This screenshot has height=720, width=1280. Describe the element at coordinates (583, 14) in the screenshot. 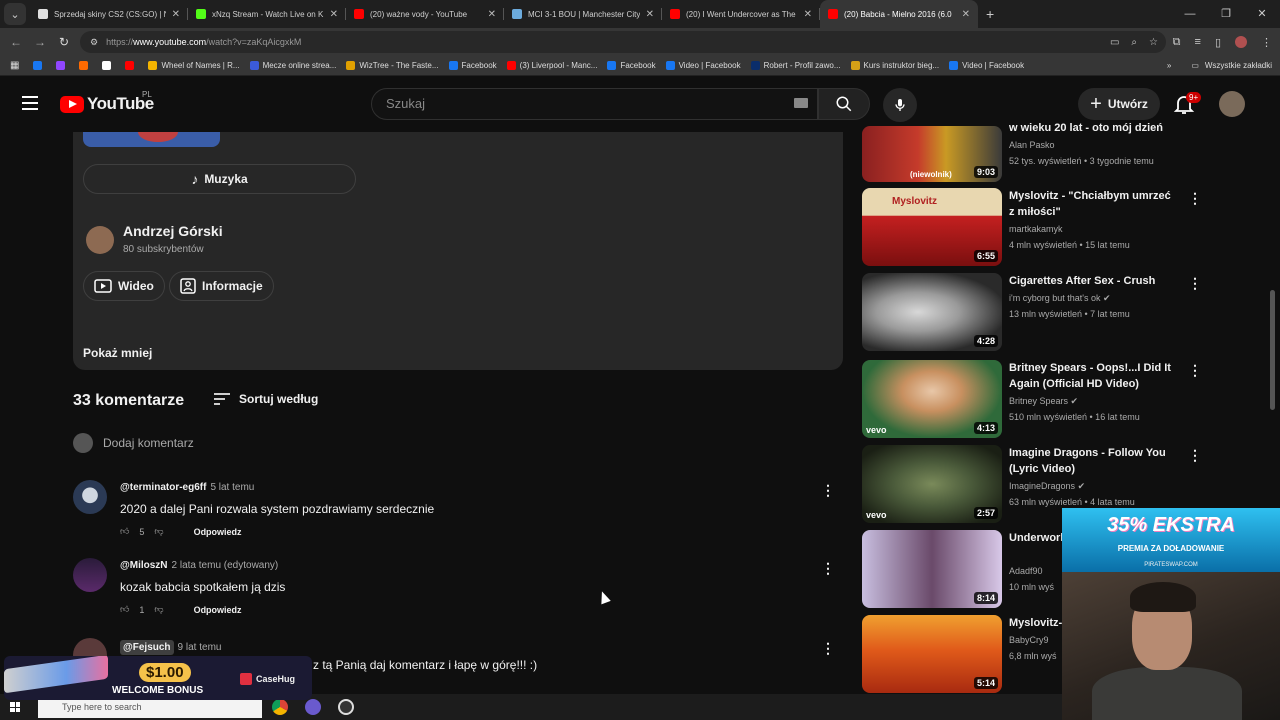

I see `browser-tab: MCI 3-1 BOU | Manchester City ✕` at that location.